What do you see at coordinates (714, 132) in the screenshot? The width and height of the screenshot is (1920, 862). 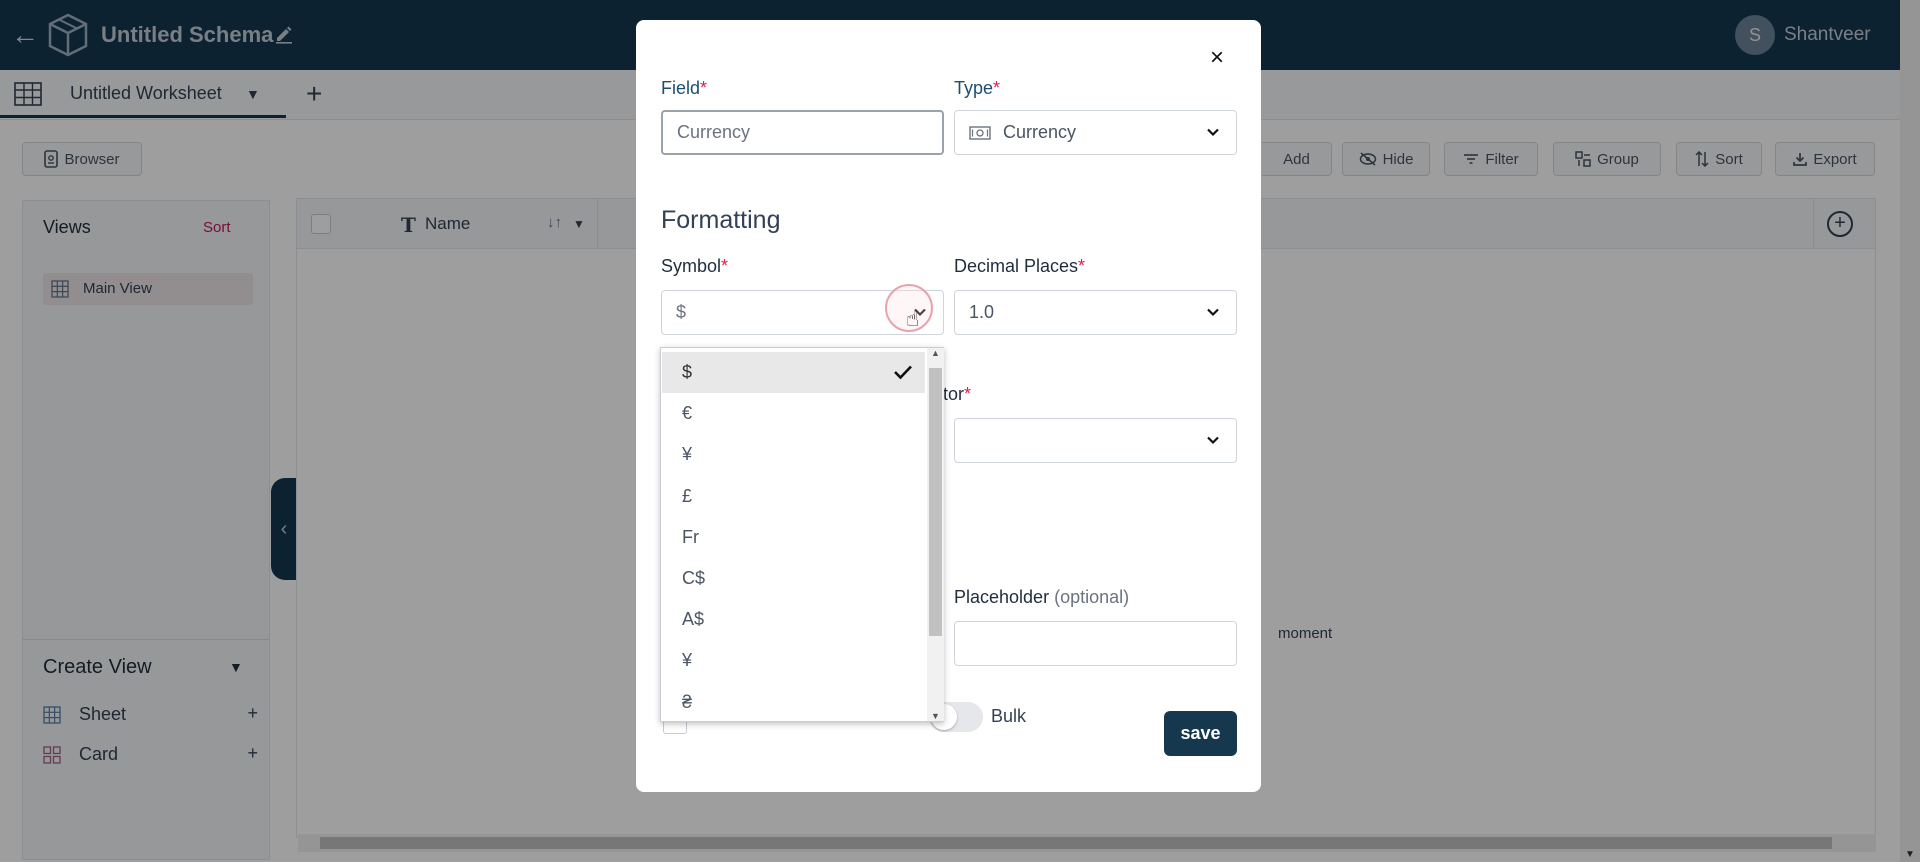 I see `field-name-value: Currency` at bounding box center [714, 132].